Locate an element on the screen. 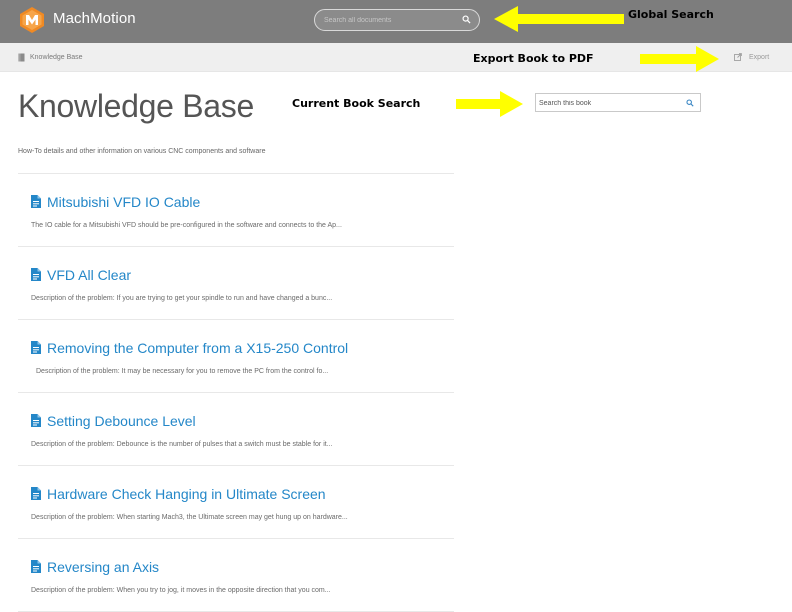 The image size is (792, 612). global-search-box is located at coordinates (397, 20).